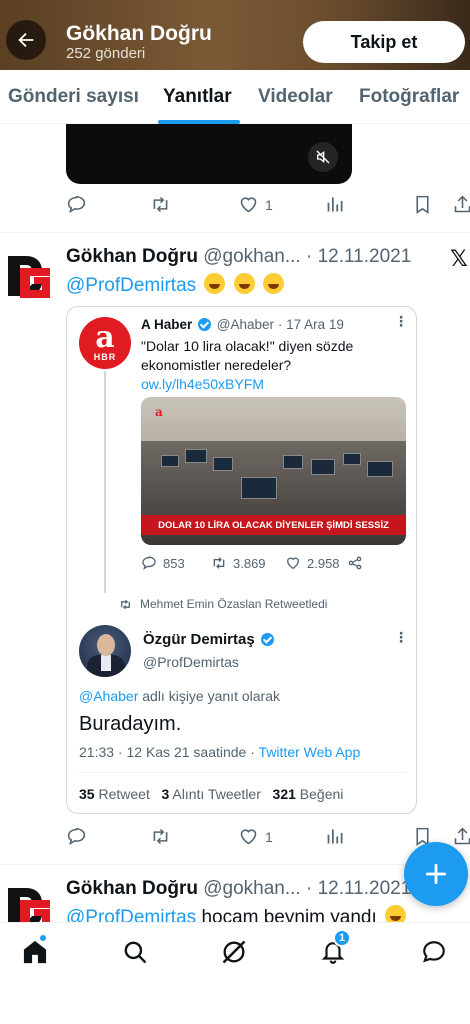 The width and height of the screenshot is (470, 1024). I want to click on x-logo-icon: 𝕏, so click(459, 258).